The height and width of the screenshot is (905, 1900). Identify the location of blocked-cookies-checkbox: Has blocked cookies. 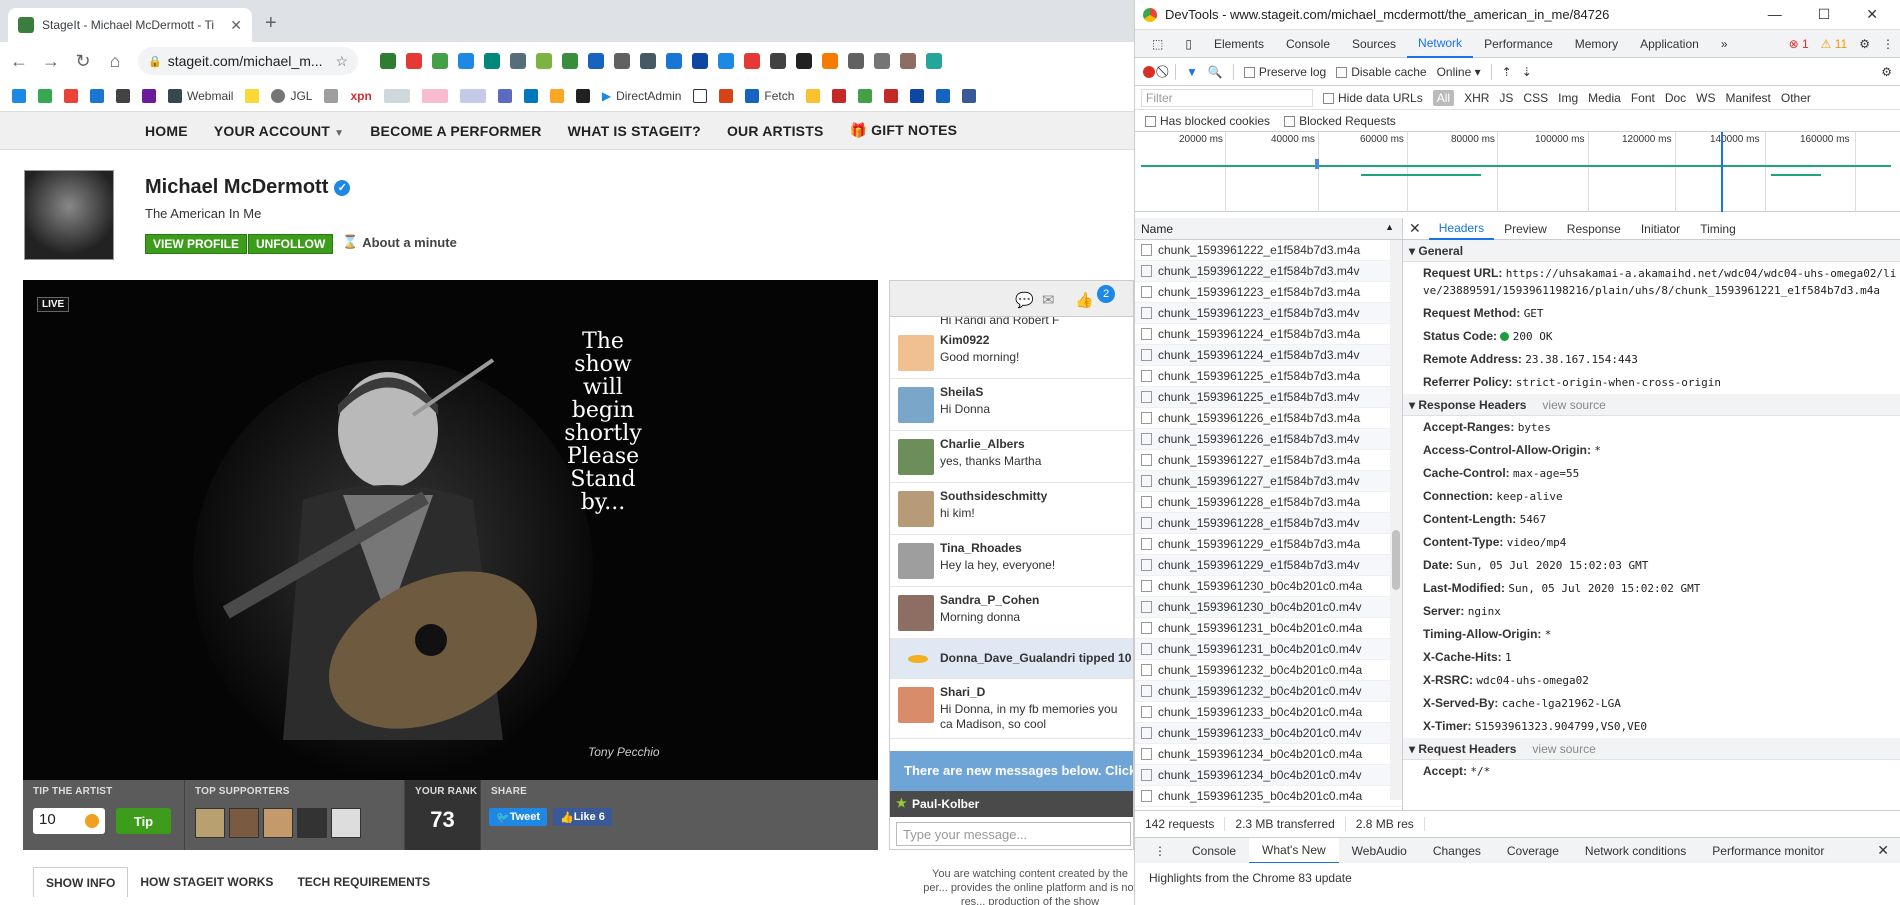
(1207, 121).